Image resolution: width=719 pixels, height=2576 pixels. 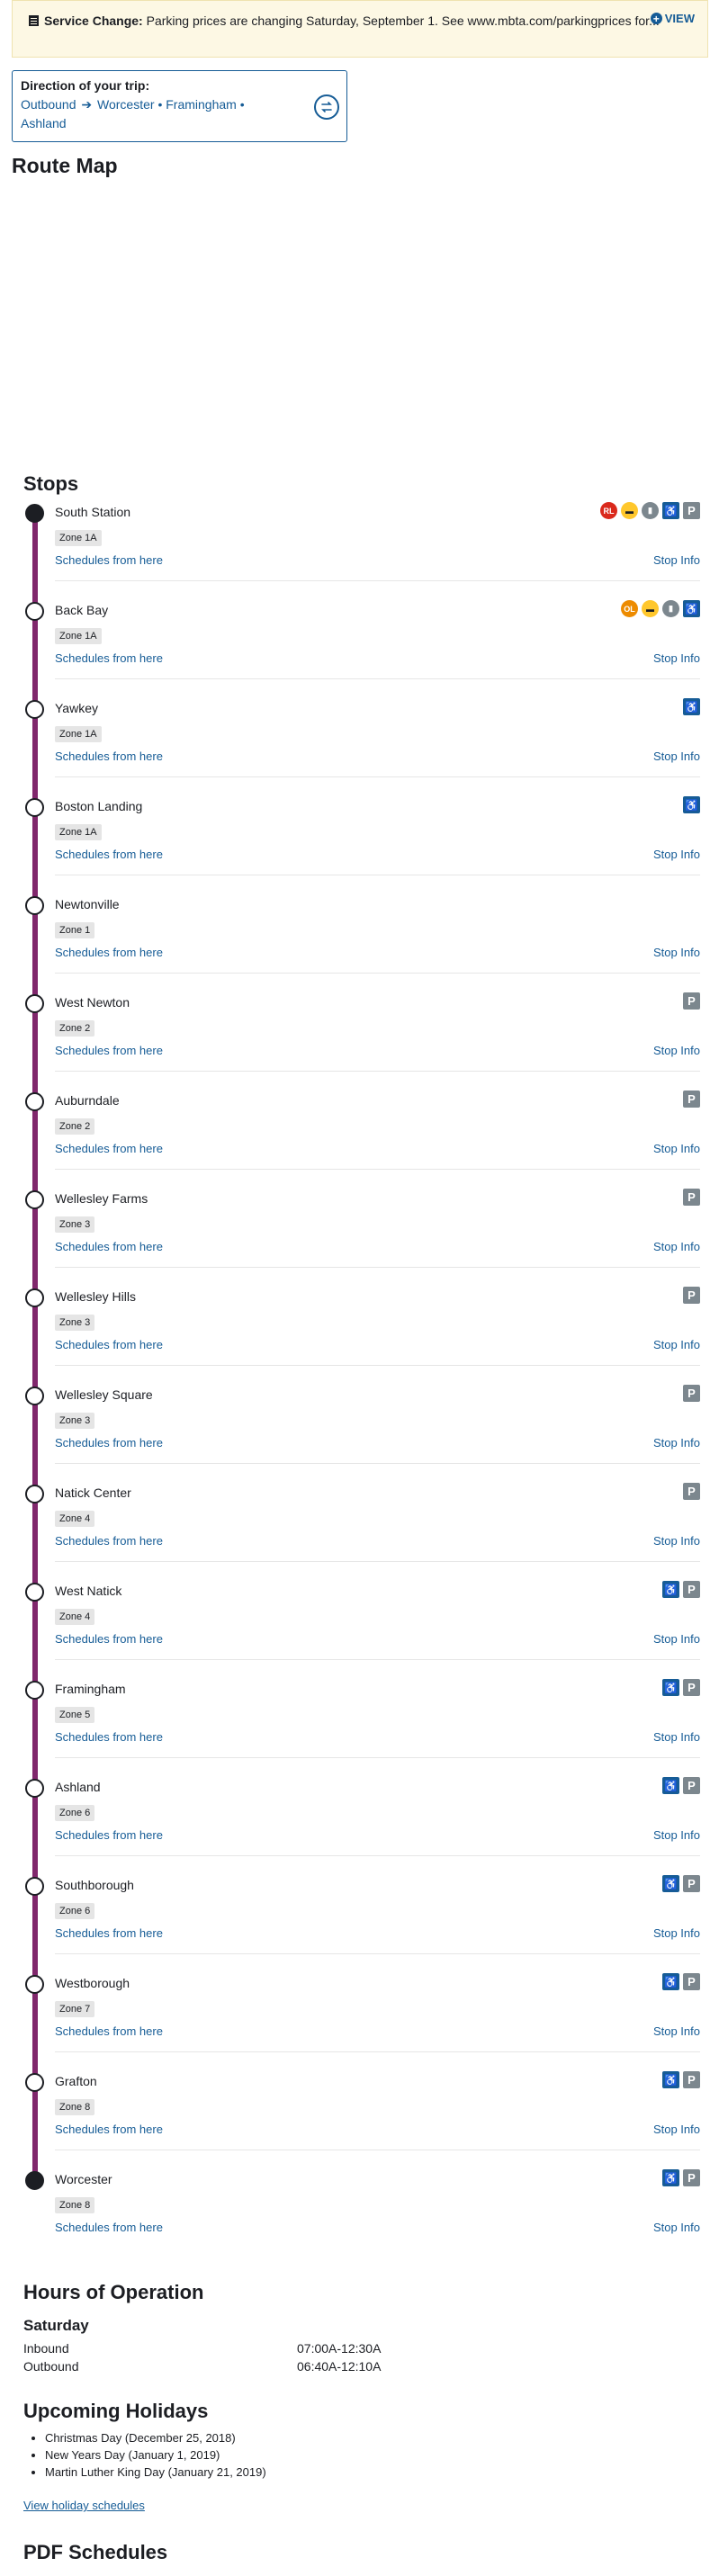 What do you see at coordinates (48, 105) in the screenshot?
I see `direction-from: Outbound` at bounding box center [48, 105].